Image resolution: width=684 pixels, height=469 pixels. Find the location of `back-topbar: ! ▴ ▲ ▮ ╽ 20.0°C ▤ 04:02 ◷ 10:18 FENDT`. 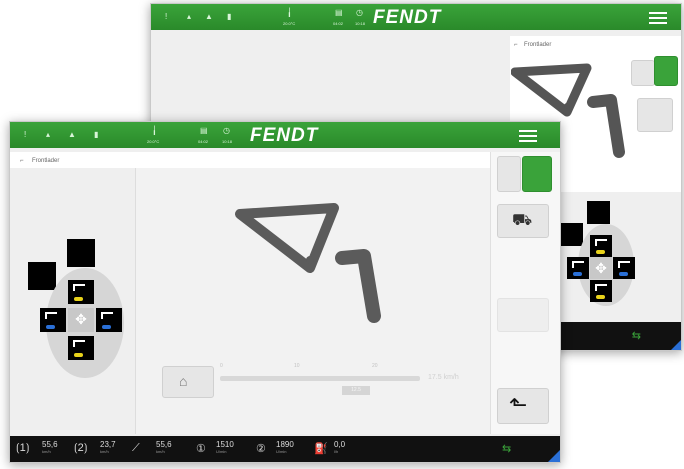

back-topbar: ! ▴ ▲ ▮ ╽ 20.0°C ▤ 04:02 ◷ 10:18 FENDT is located at coordinates (416, 17).